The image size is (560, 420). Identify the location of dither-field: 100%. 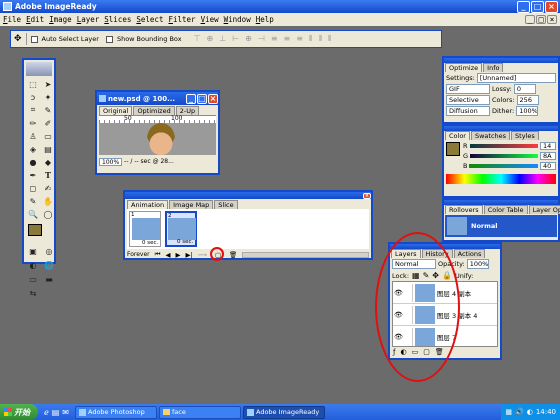
(527, 111).